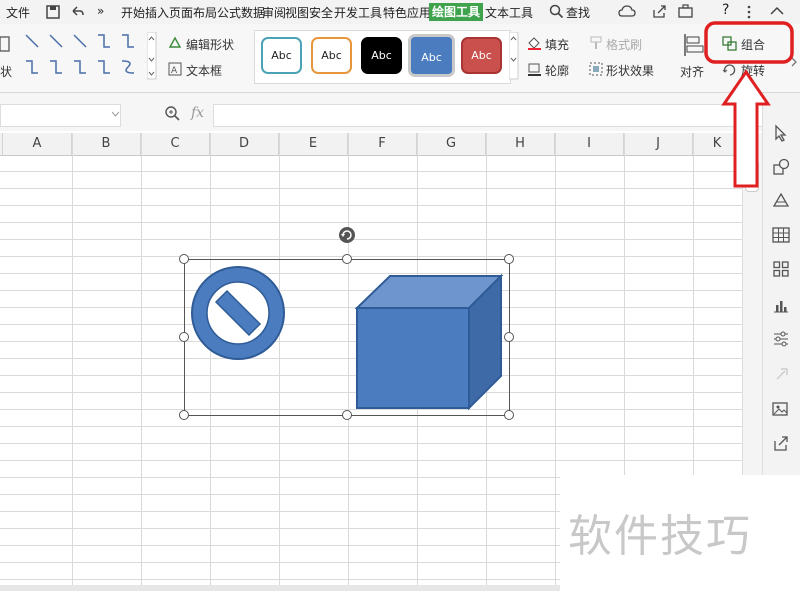 Image resolution: width=800 pixels, height=591 pixels. Describe the element at coordinates (274, 12) in the screenshot. I see `tab-review: 审阅` at that location.